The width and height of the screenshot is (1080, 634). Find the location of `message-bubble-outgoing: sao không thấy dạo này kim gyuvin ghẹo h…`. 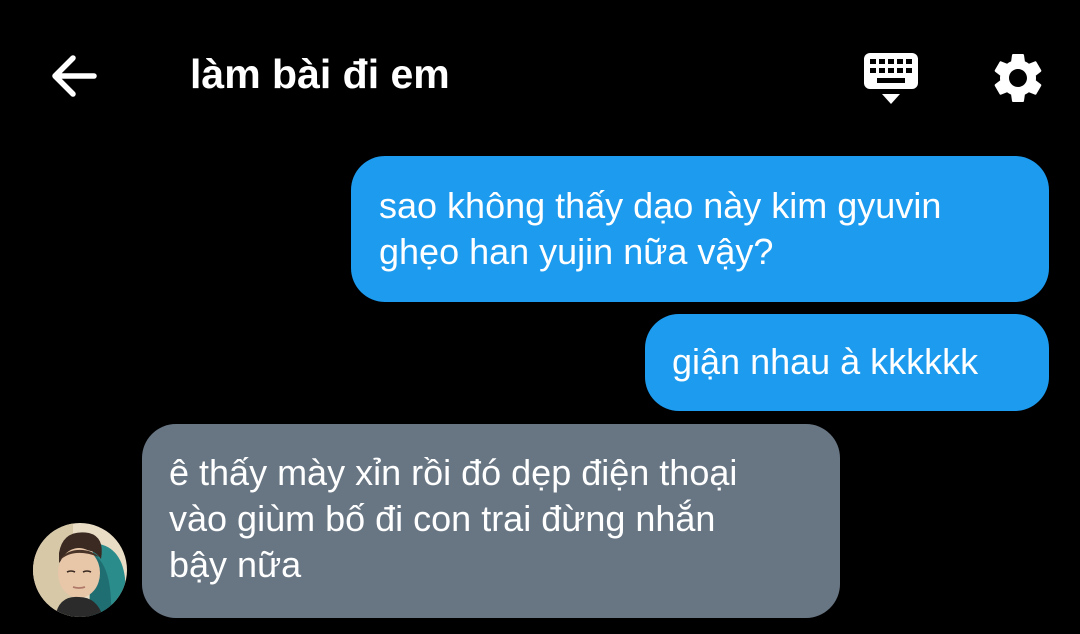

message-bubble-outgoing: sao không thấy dạo này kim gyuvin ghẹo h… is located at coordinates (700, 229).